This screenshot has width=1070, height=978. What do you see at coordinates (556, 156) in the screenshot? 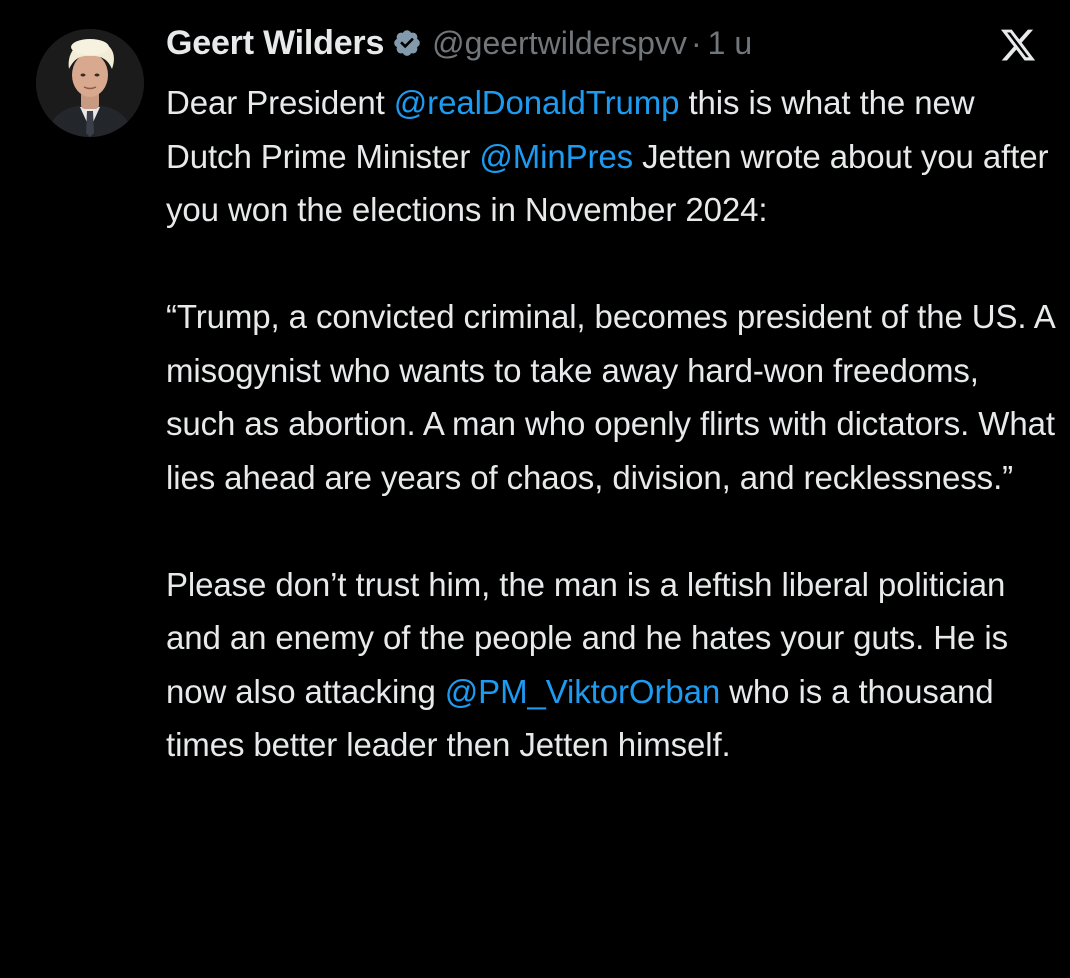
I see `mention-link-minpres: @MinPres` at bounding box center [556, 156].